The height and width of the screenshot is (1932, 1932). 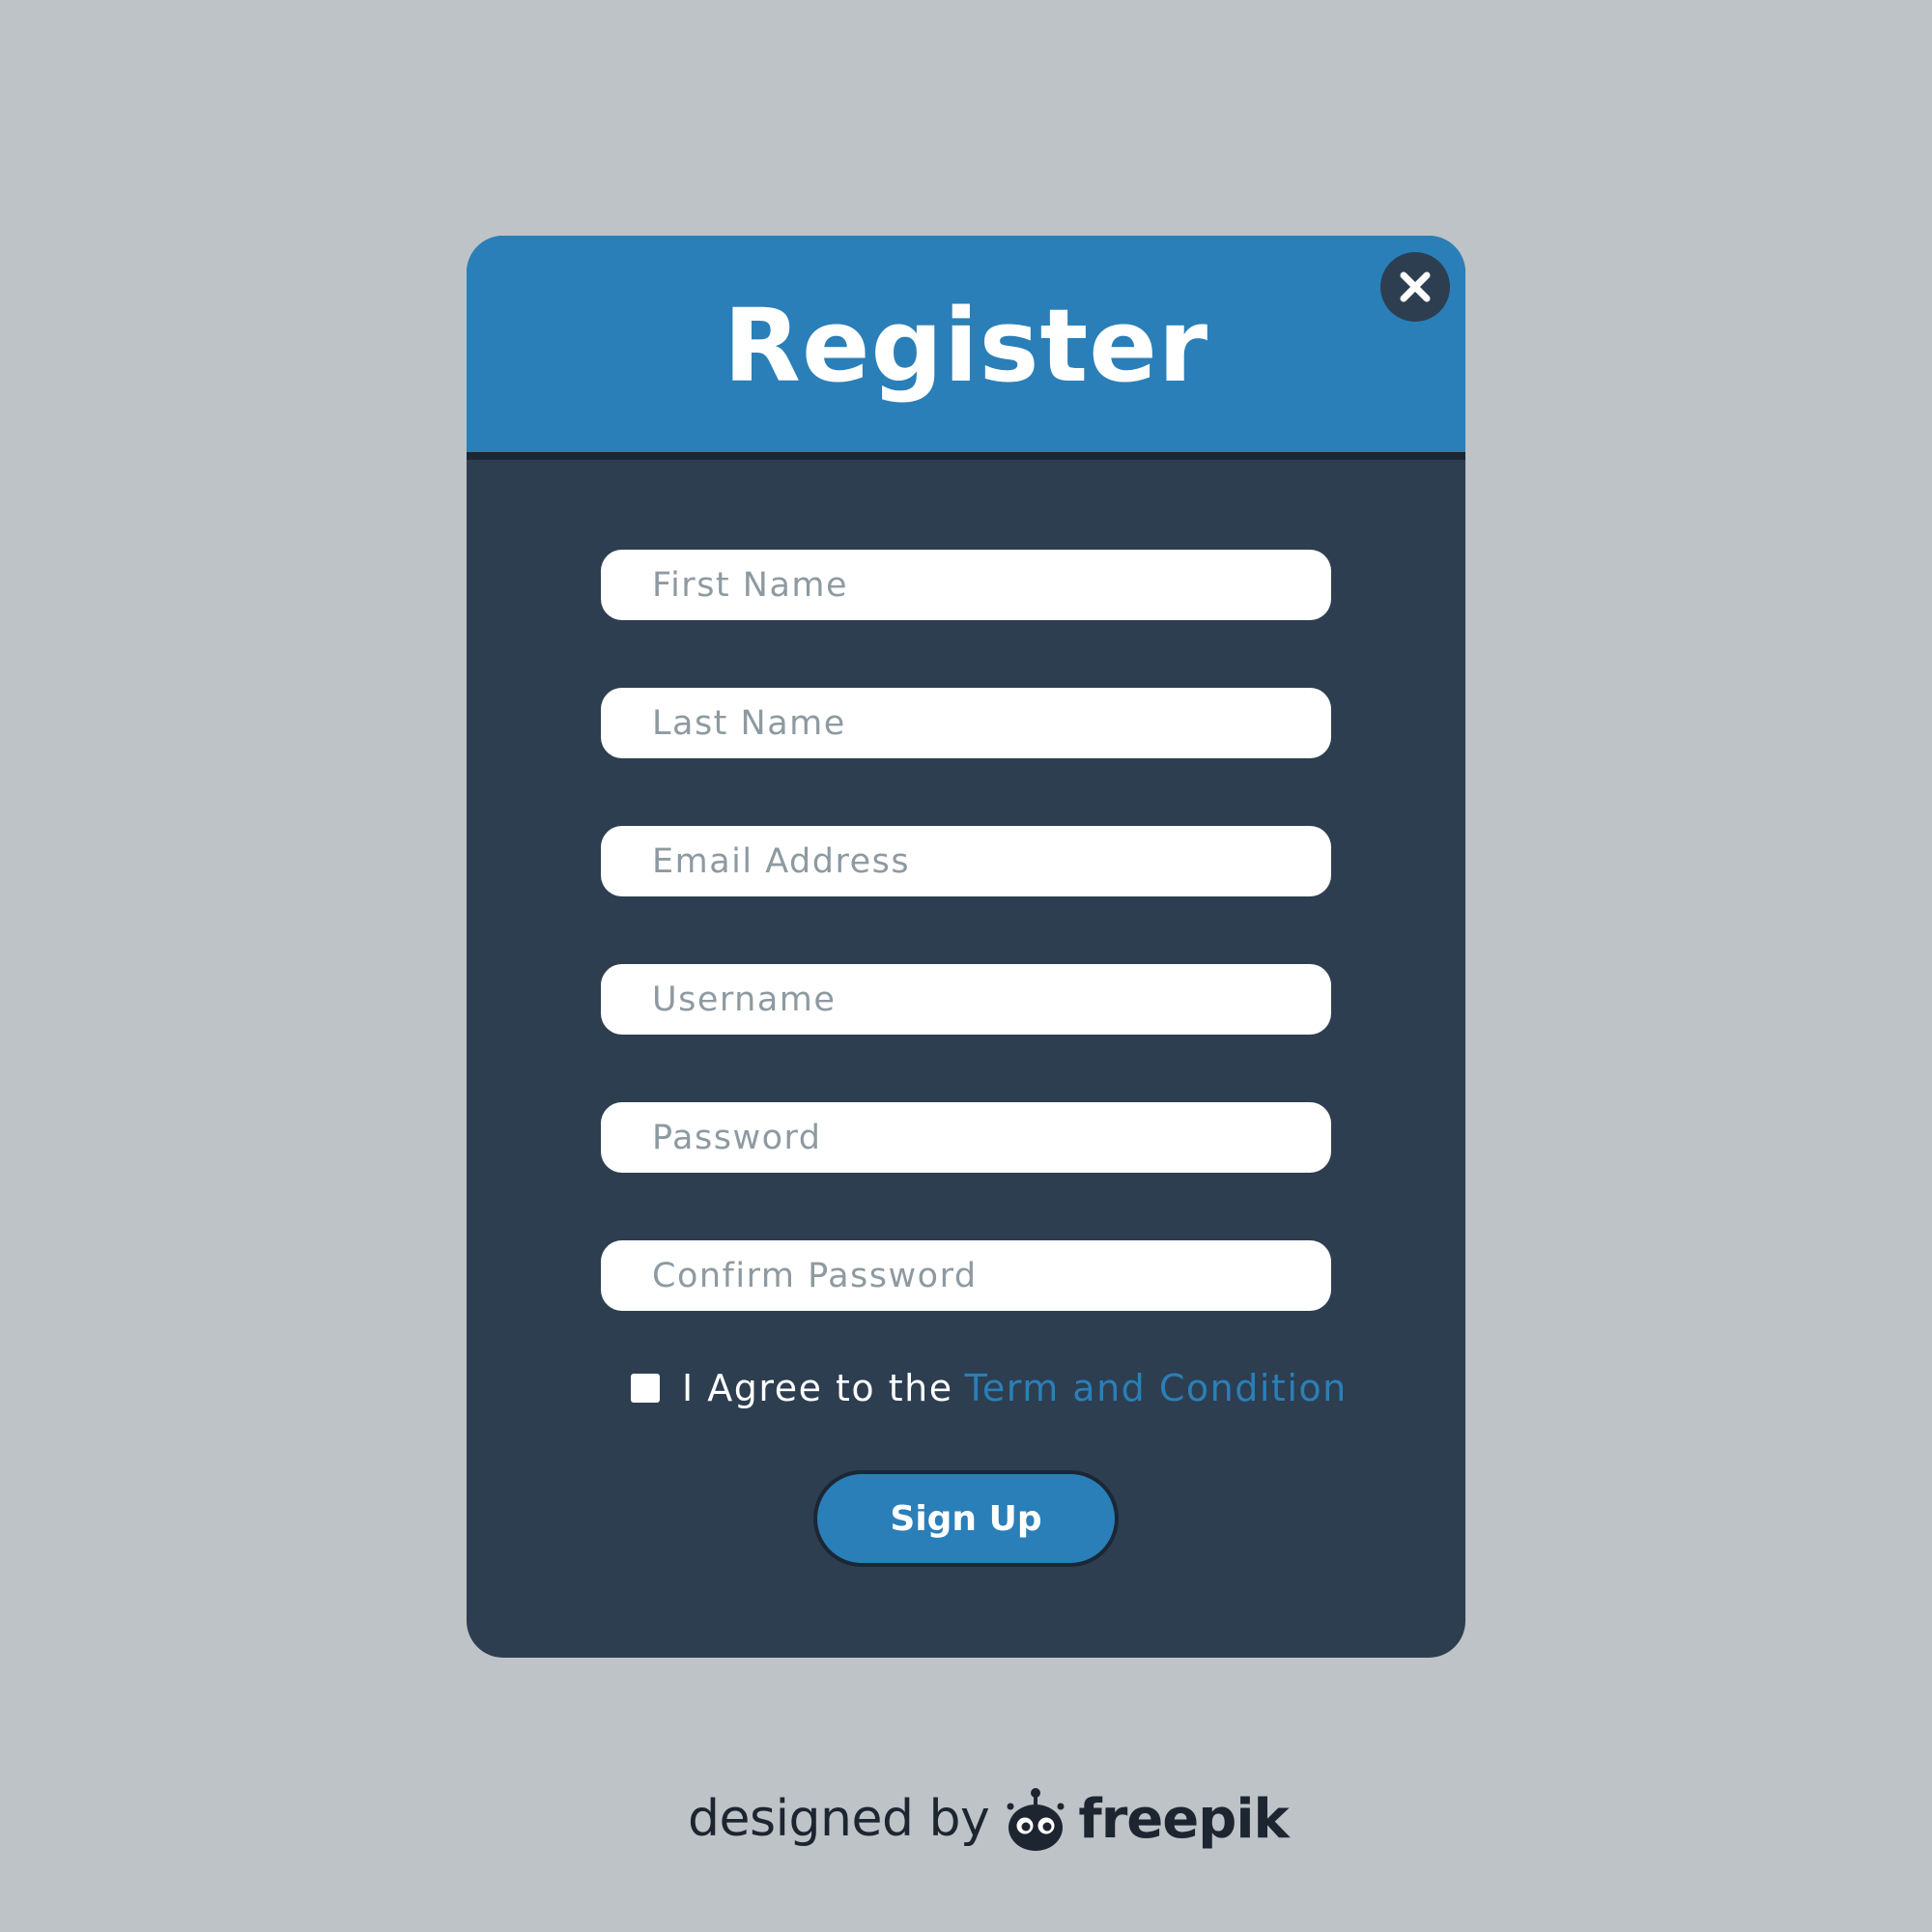 What do you see at coordinates (1036, 1819) in the screenshot?
I see `freepik-logo-icon` at bounding box center [1036, 1819].